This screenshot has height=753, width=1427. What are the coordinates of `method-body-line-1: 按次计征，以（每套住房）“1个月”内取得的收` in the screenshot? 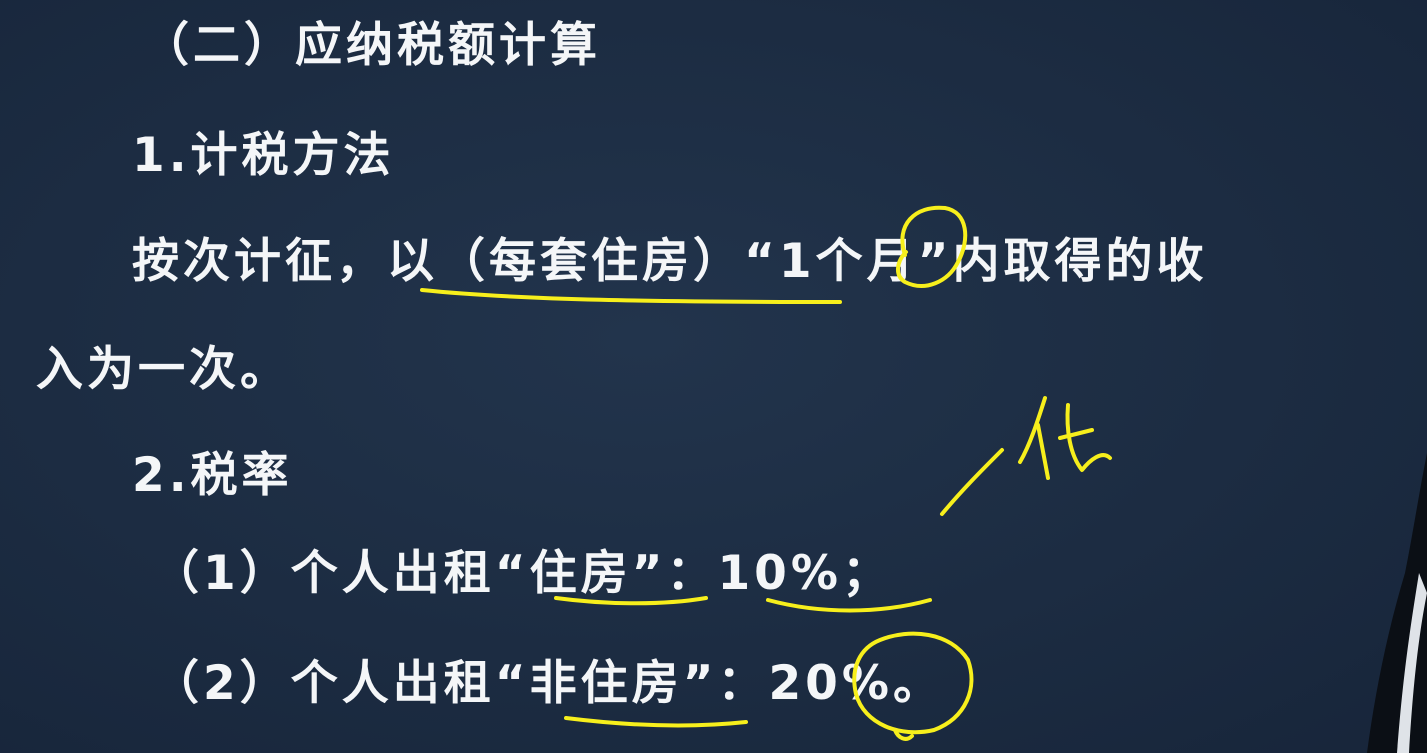 It's located at (670, 261).